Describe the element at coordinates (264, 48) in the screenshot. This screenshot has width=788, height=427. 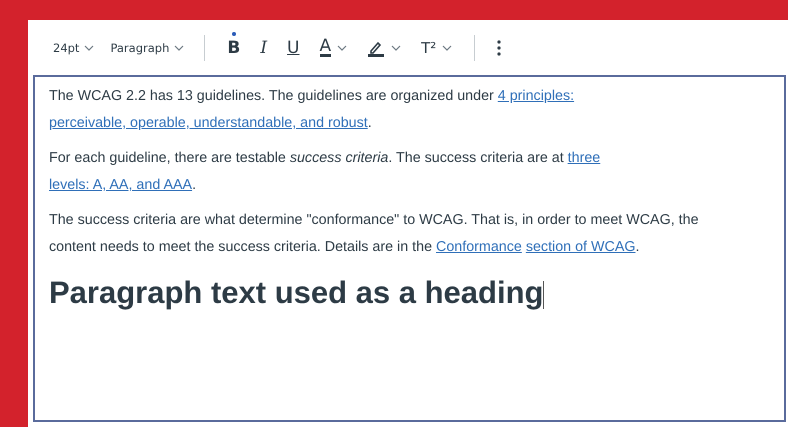
I see `italic-button: I` at that location.